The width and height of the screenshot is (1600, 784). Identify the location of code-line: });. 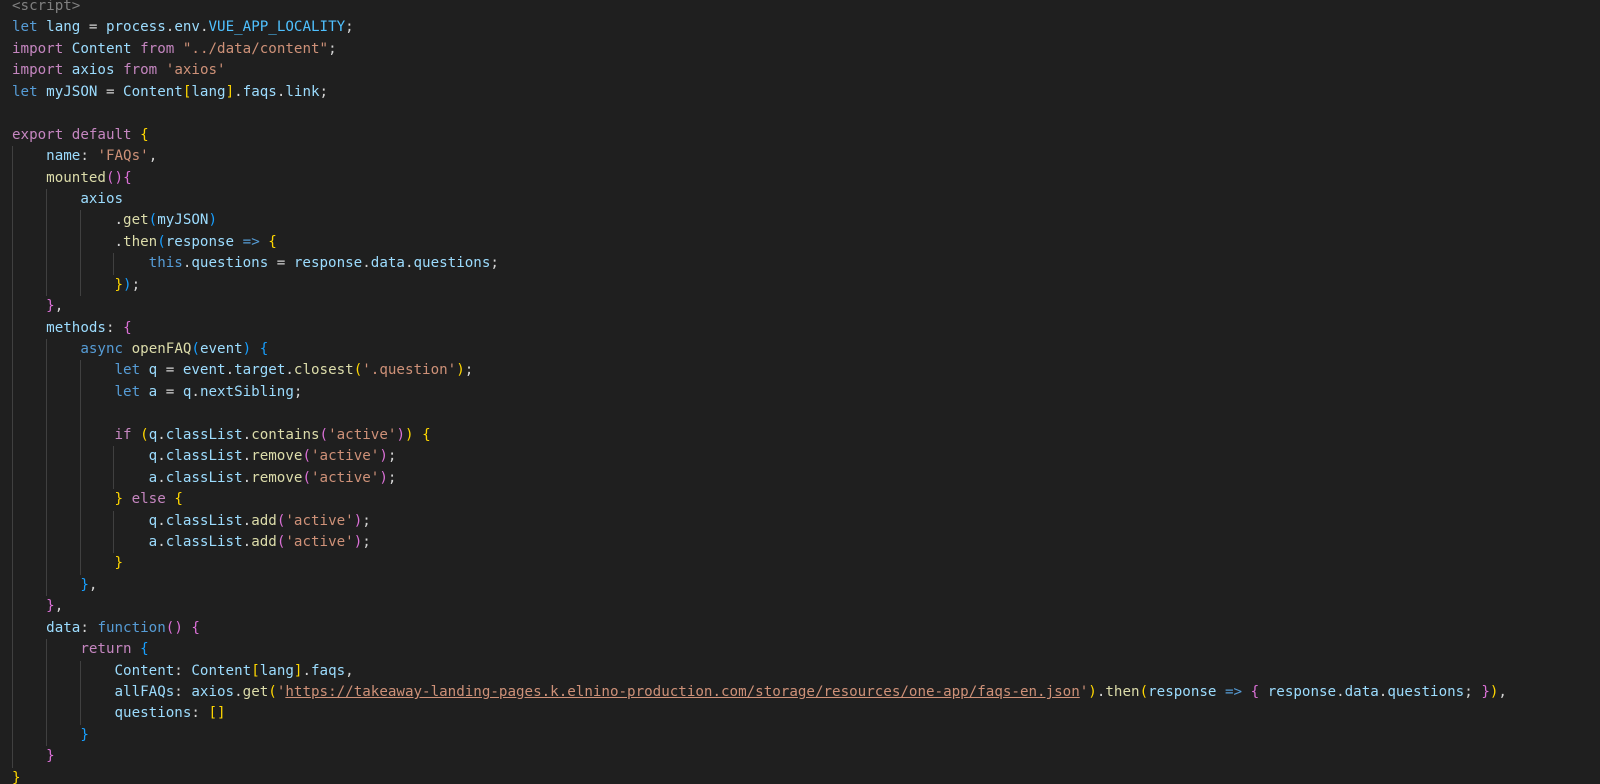
(800, 285).